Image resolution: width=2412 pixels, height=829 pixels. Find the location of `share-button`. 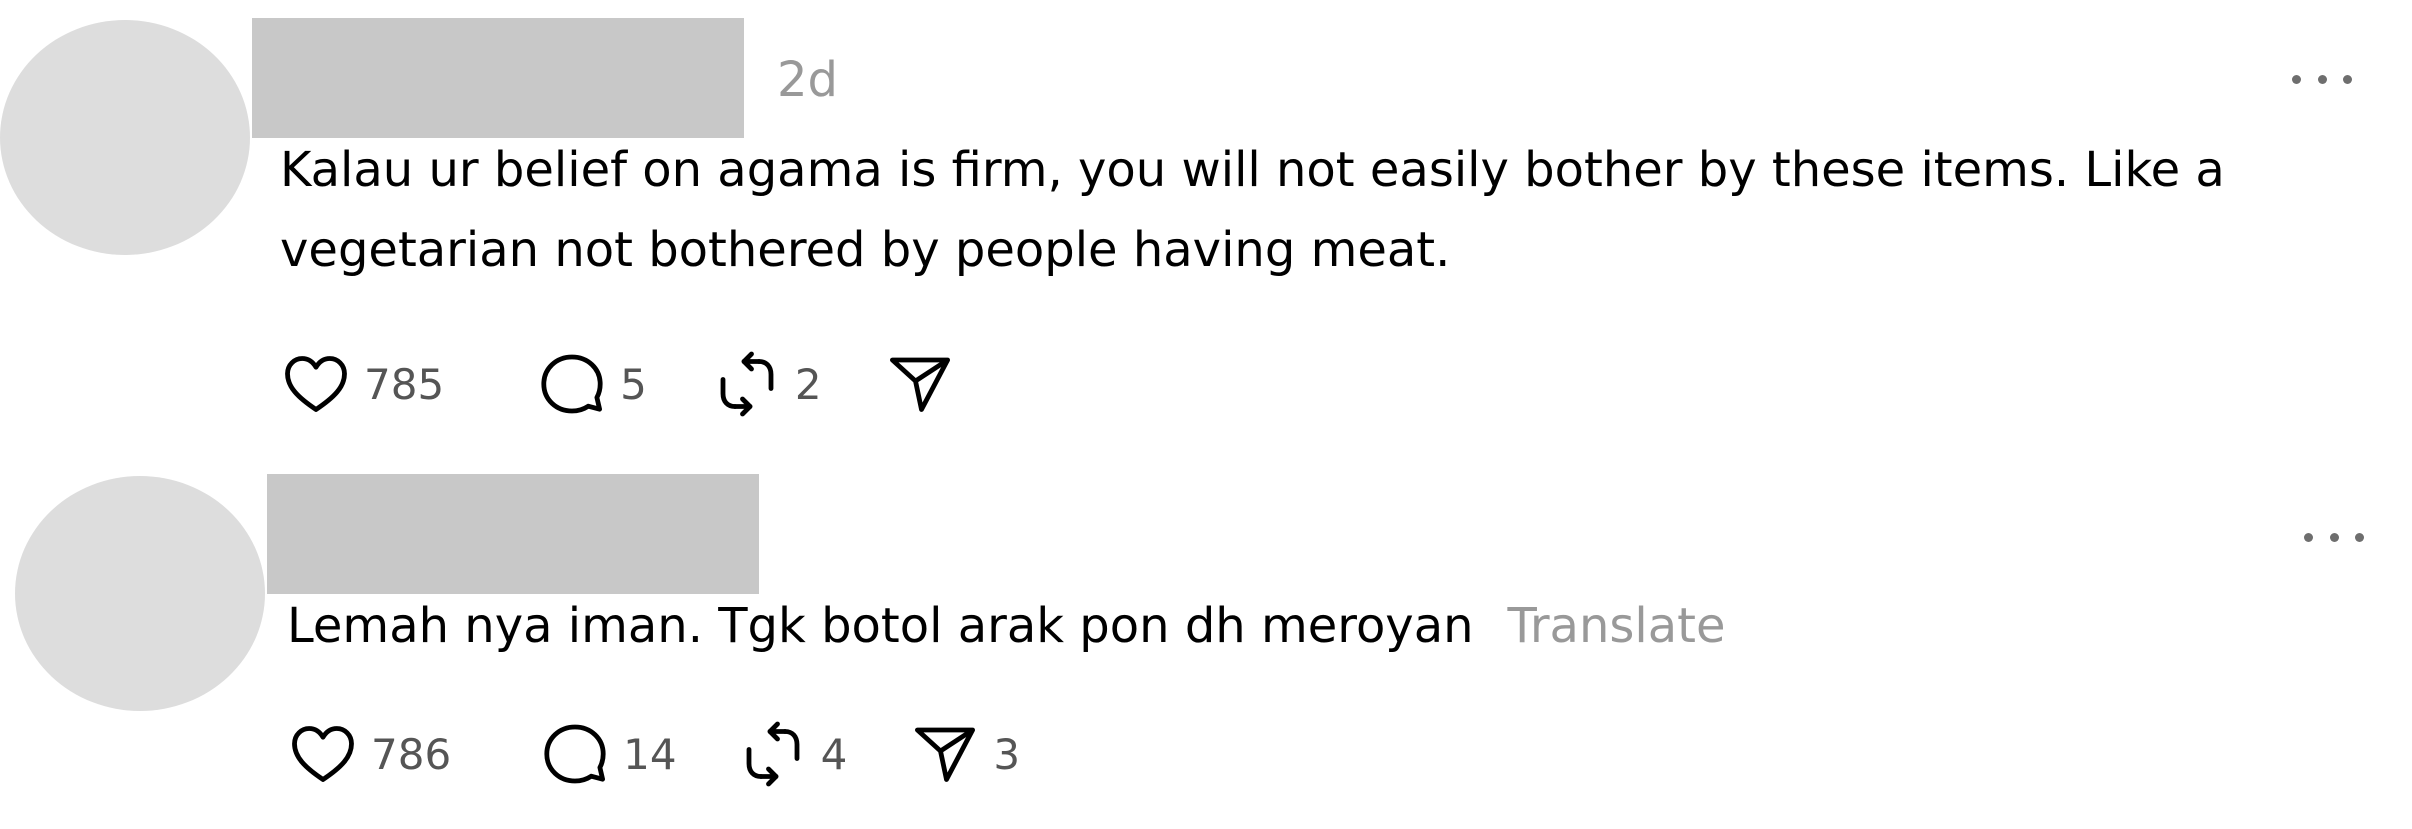

share-button is located at coordinates (926, 384).